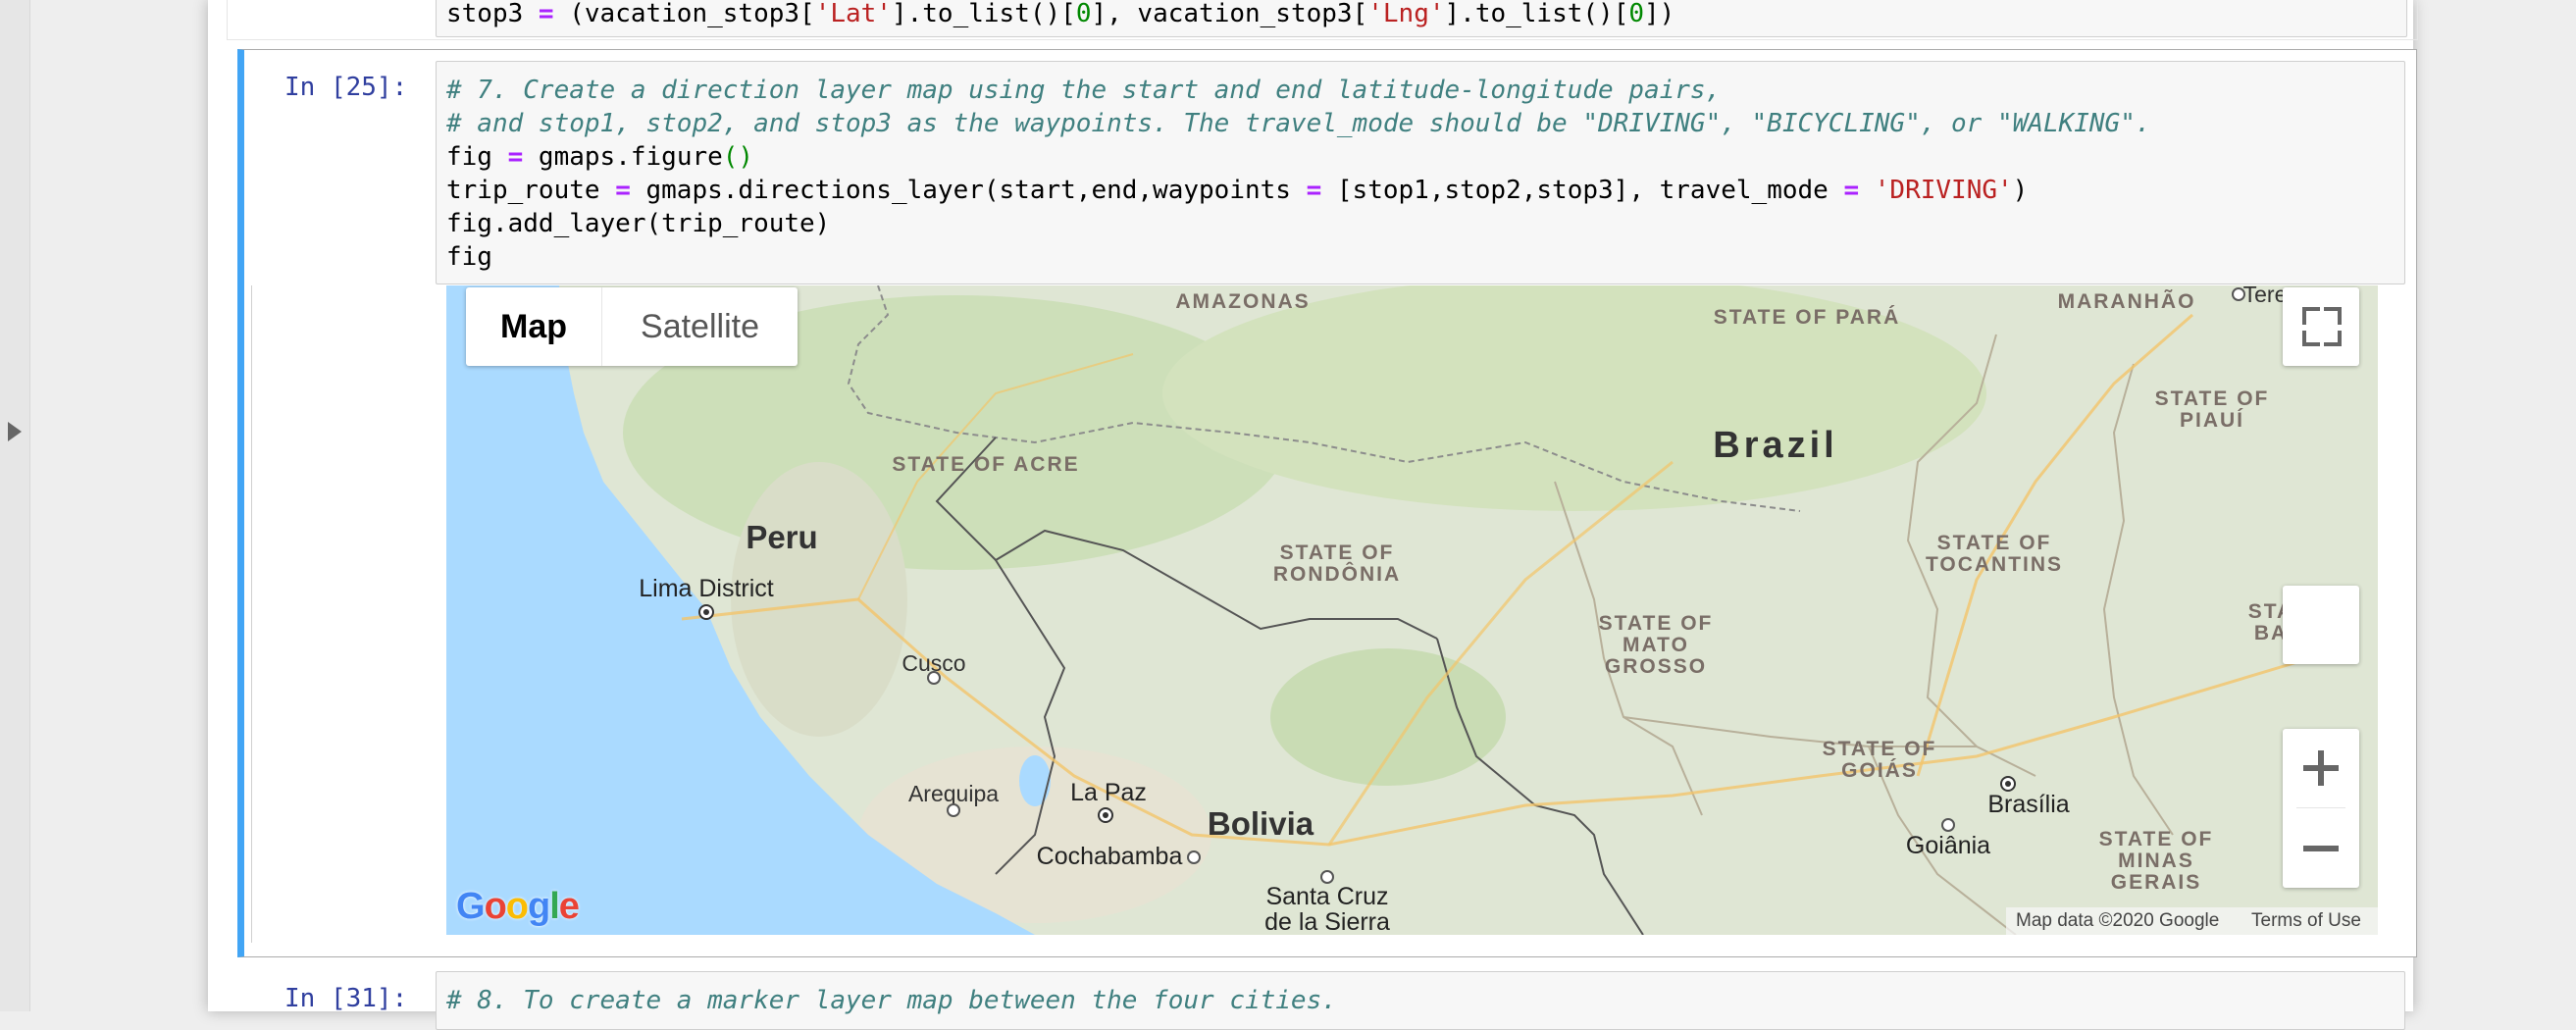 This screenshot has width=2576, height=1030. What do you see at coordinates (2212, 409) in the screenshot?
I see `map-label-state: STATE OF PIAUÍ` at bounding box center [2212, 409].